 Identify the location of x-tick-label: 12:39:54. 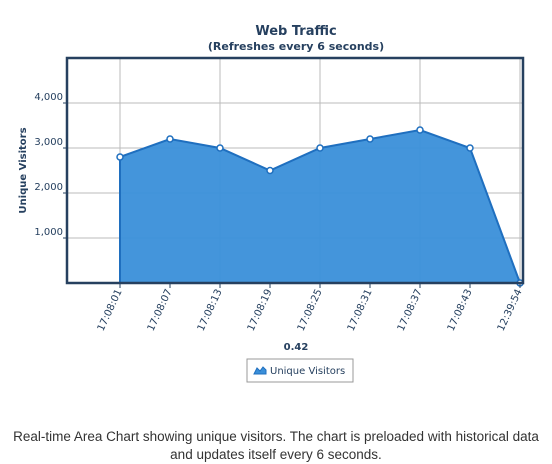
(510, 310).